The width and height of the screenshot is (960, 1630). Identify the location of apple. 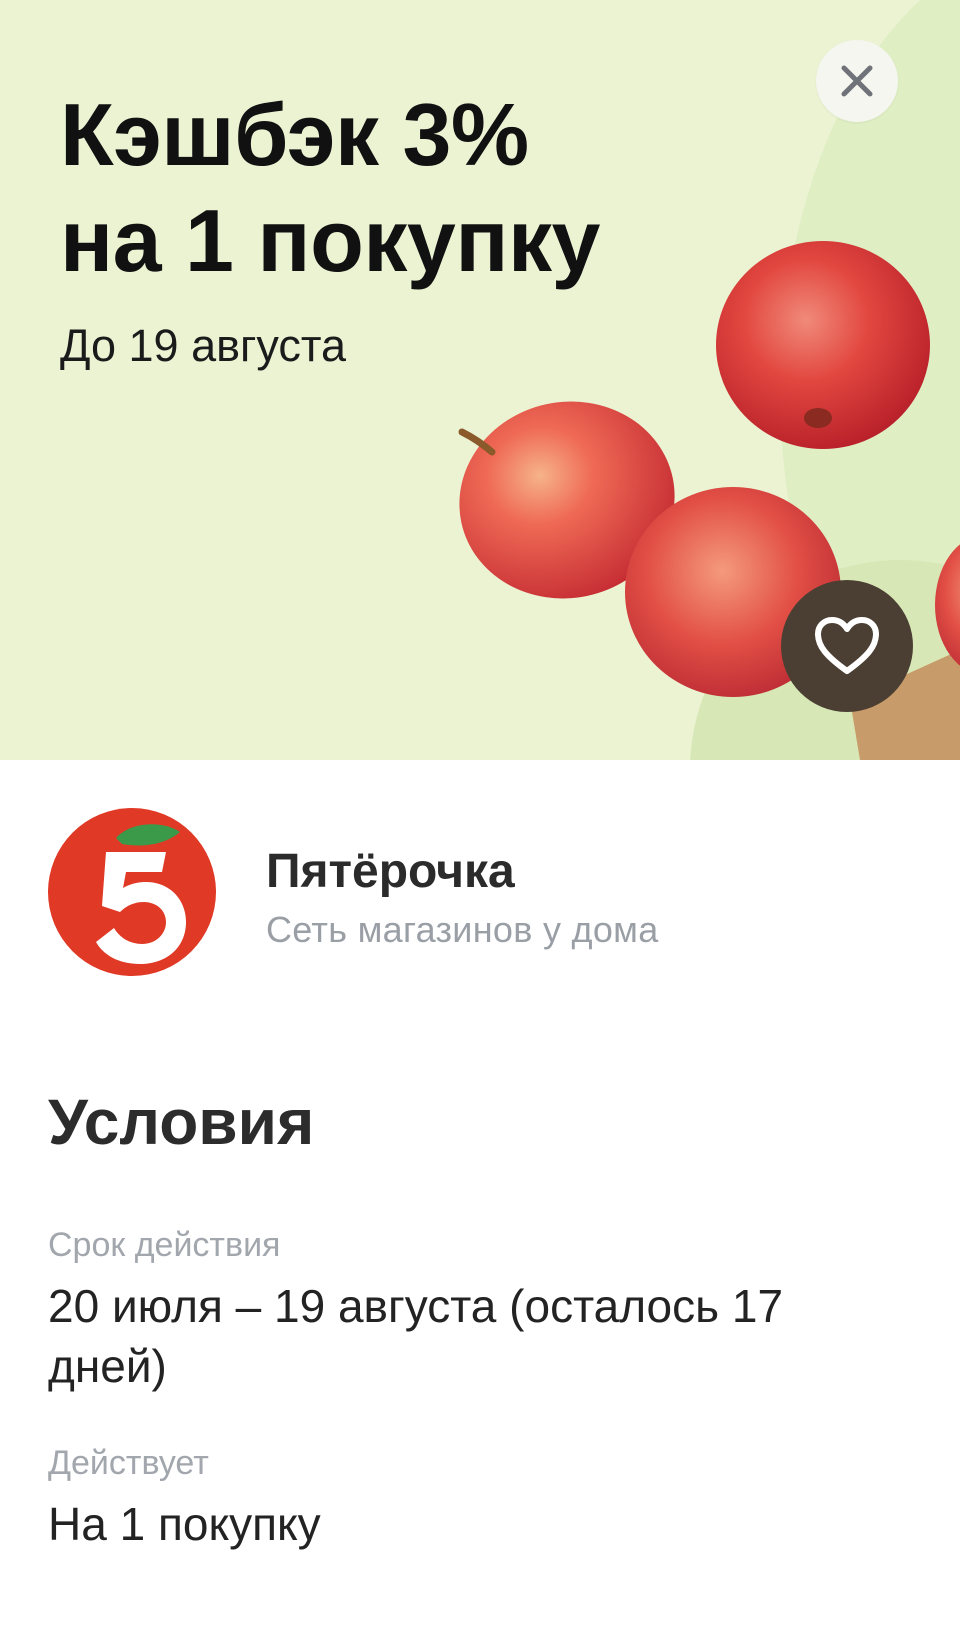
(947, 605).